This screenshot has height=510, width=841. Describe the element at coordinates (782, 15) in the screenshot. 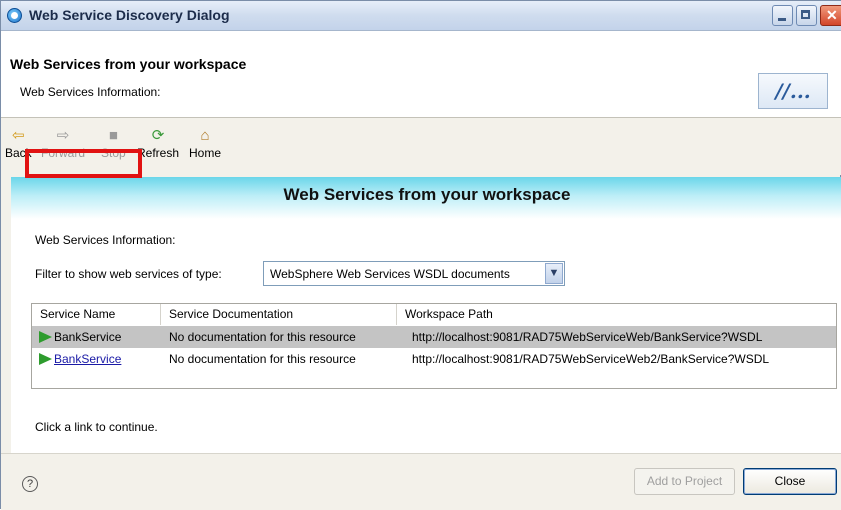

I see `minimize-button` at that location.